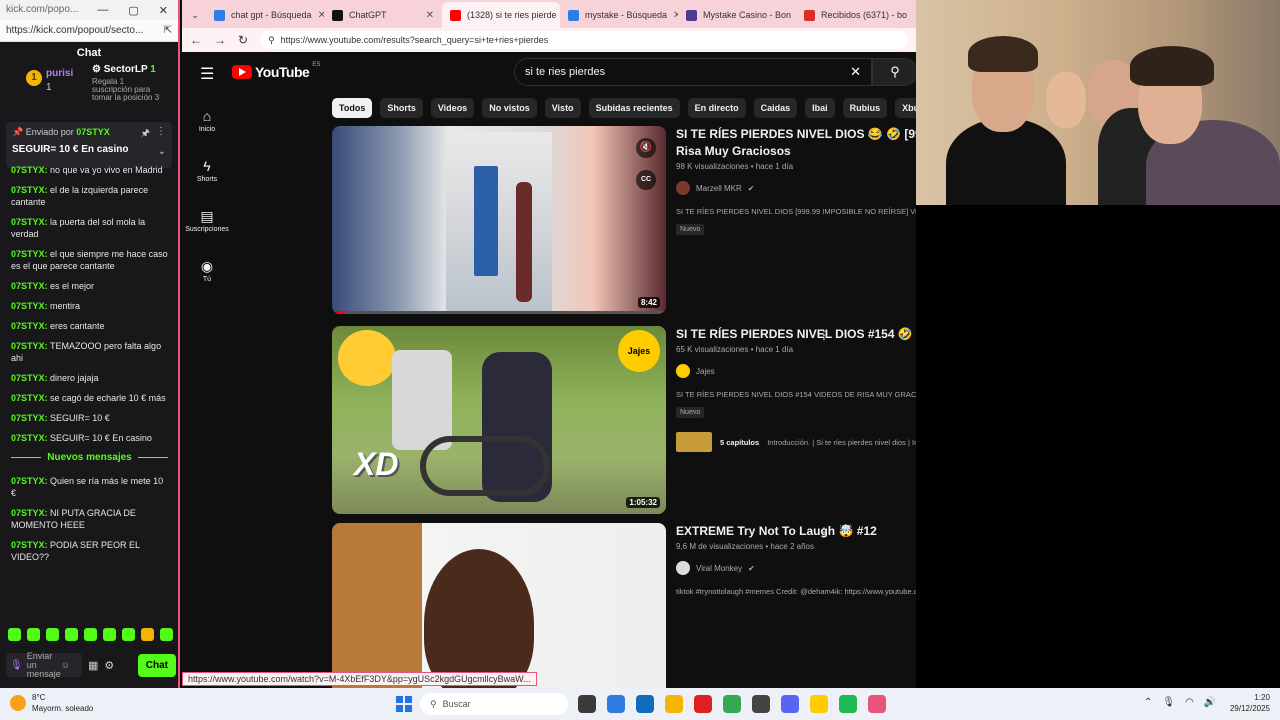 Image resolution: width=1280 pixels, height=720 pixels. Describe the element at coordinates (89, 487) in the screenshot. I see `chat-message: 07STYX: Quien se ría más le mete 10 €` at that location.